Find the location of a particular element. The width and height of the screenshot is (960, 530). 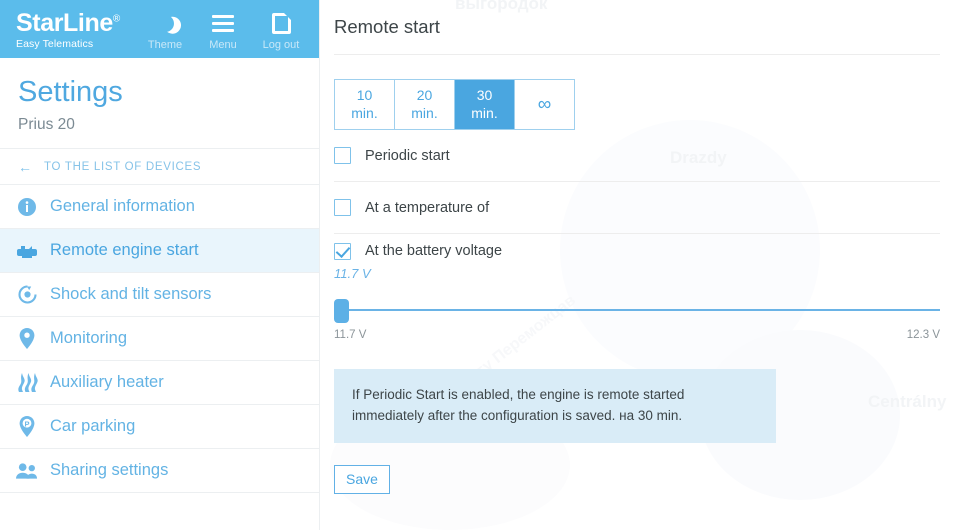

duration-option-value: 20 is located at coordinates (424, 95).